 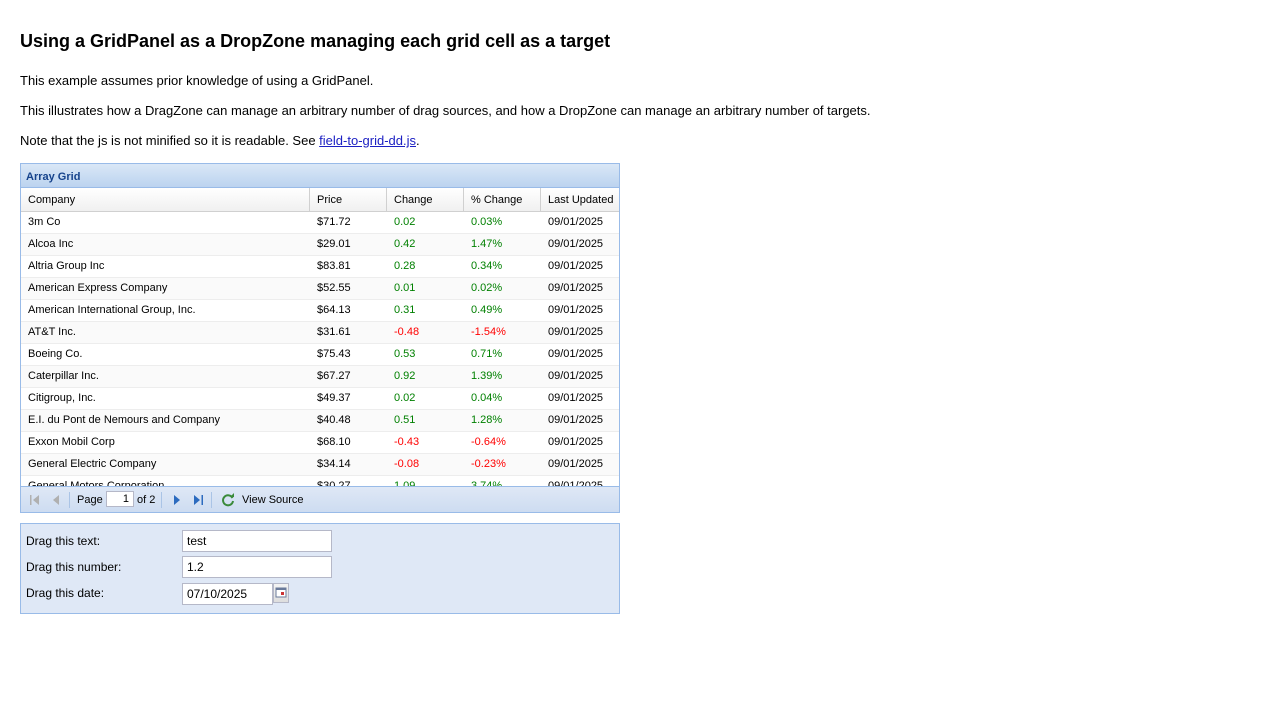 What do you see at coordinates (227, 594) in the screenshot?
I see `drag-date-input: 07/10/2025` at bounding box center [227, 594].